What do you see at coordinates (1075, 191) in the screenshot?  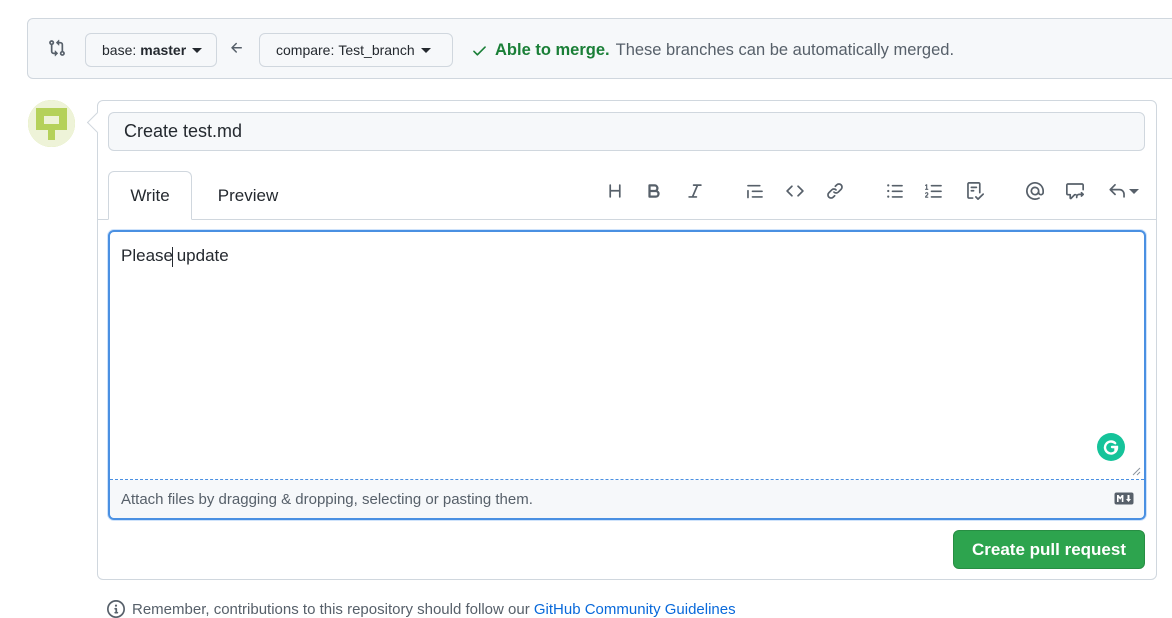 I see `reference-icon` at bounding box center [1075, 191].